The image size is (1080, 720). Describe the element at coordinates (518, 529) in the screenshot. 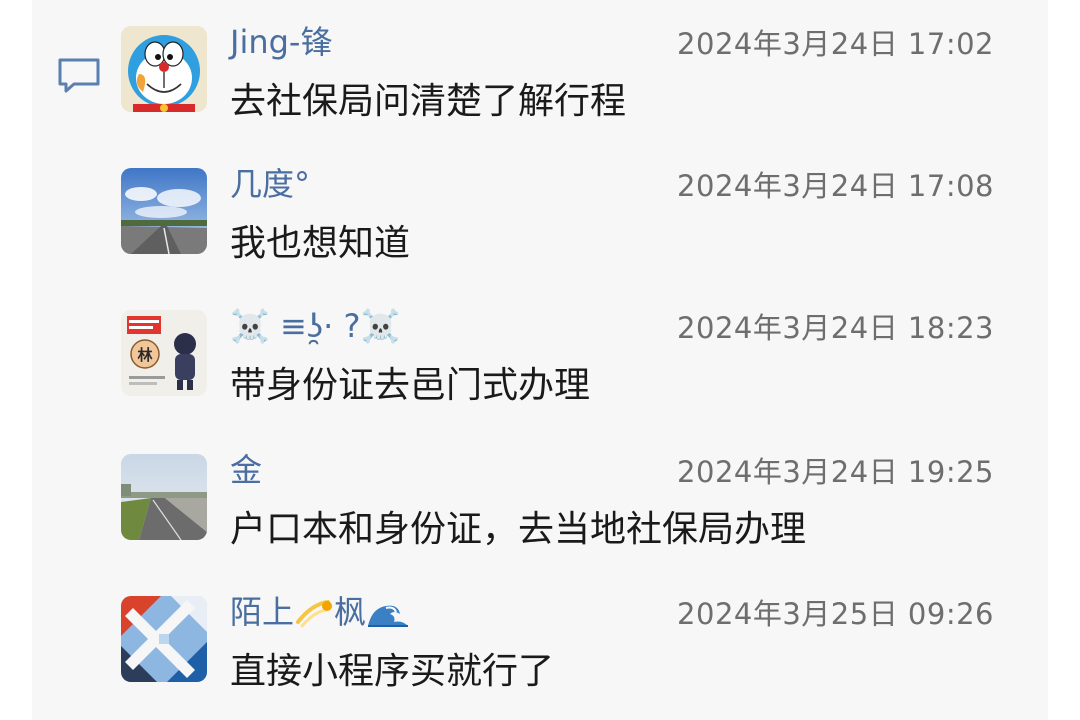

I see `comment-text: 户口本和身份证，去当地社保局办理` at that location.